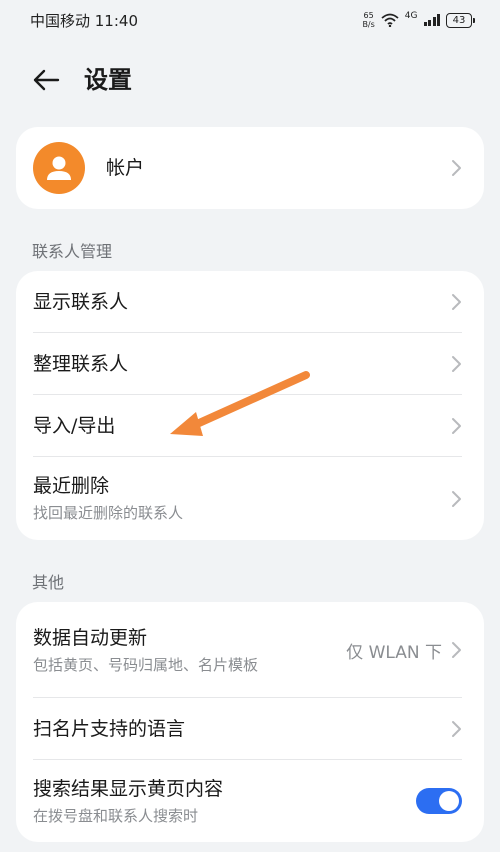 Image resolution: width=500 pixels, height=852 pixels. What do you see at coordinates (125, 168) in the screenshot?
I see `account-label: 帐户` at bounding box center [125, 168].